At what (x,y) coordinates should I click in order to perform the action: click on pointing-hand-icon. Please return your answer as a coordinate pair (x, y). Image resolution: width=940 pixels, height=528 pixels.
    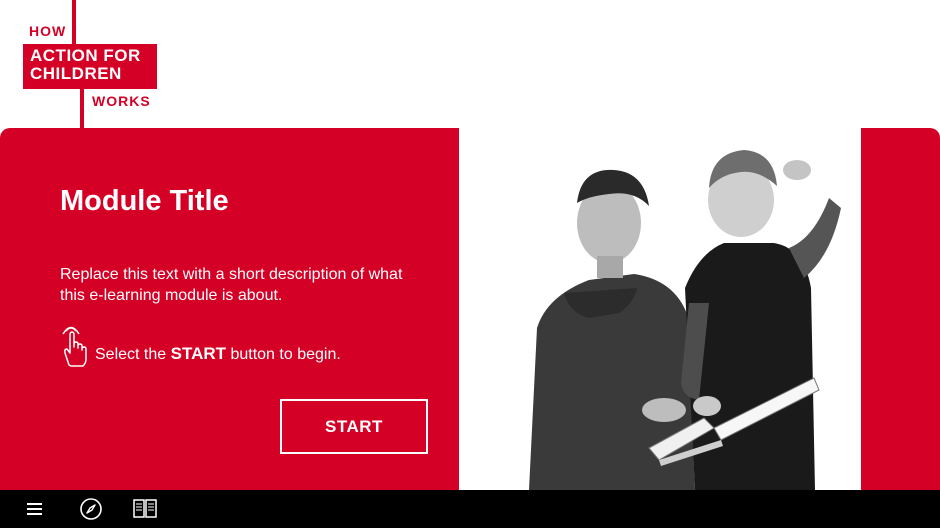
    Looking at the image, I should click on (75, 347).